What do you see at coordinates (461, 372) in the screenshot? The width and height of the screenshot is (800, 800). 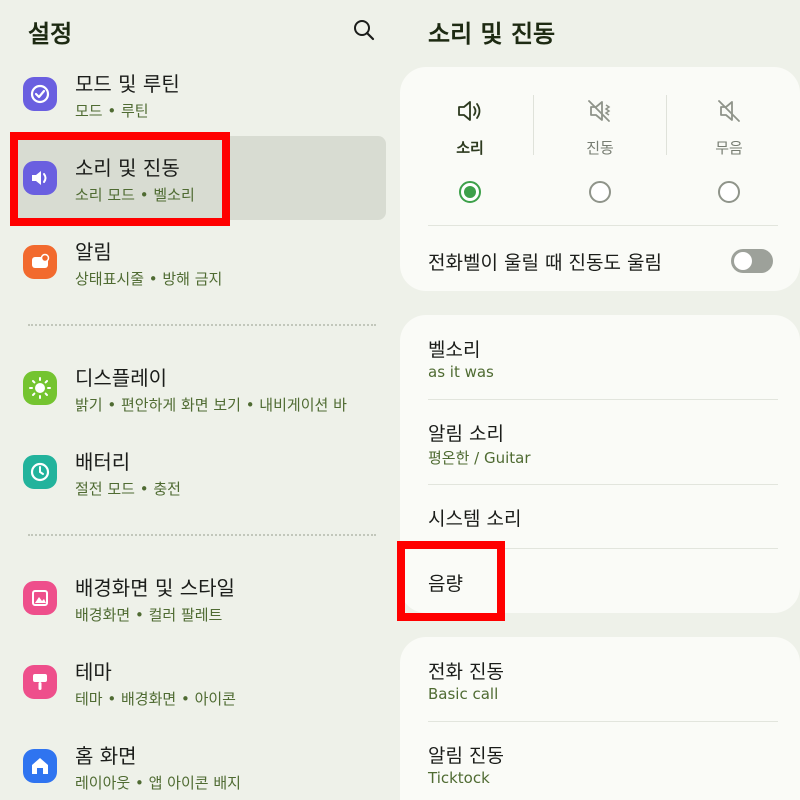 I see `row-subtitle: as it was` at bounding box center [461, 372].